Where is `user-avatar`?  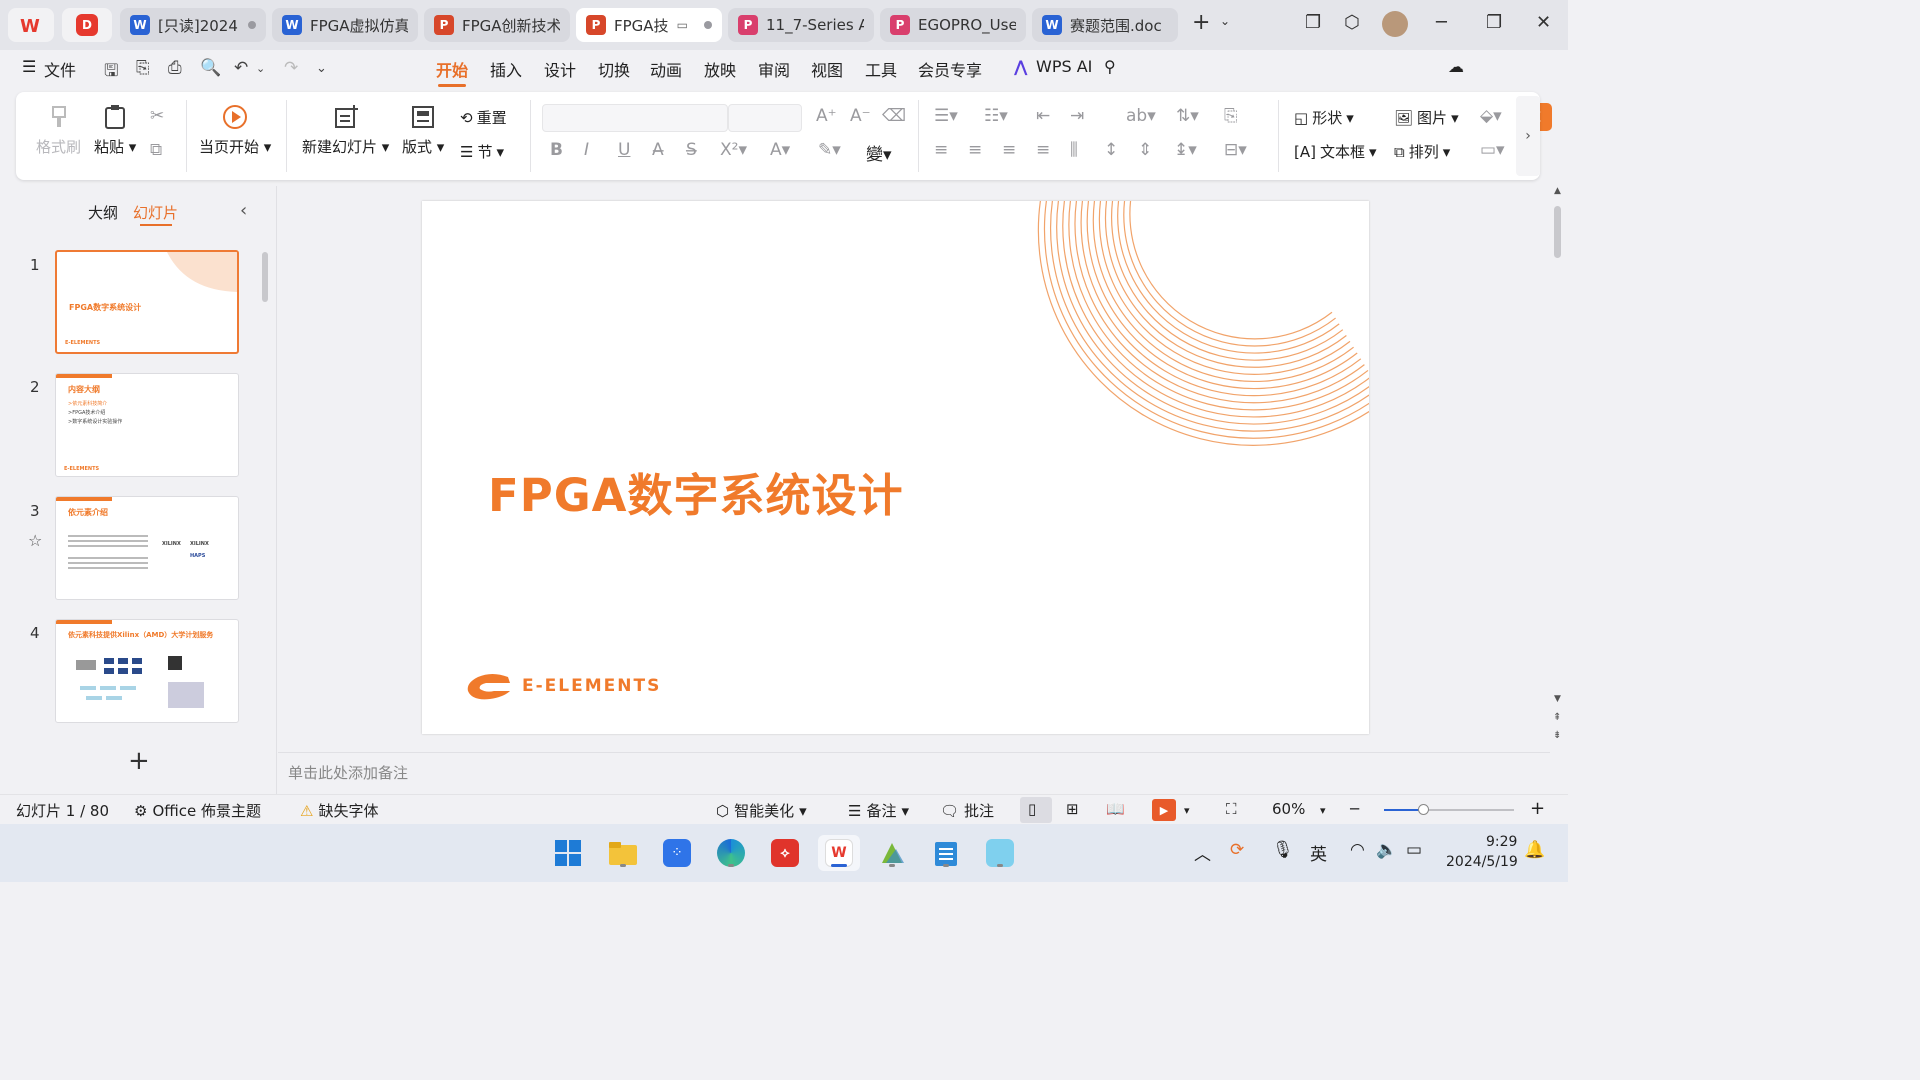
user-avatar is located at coordinates (1395, 24).